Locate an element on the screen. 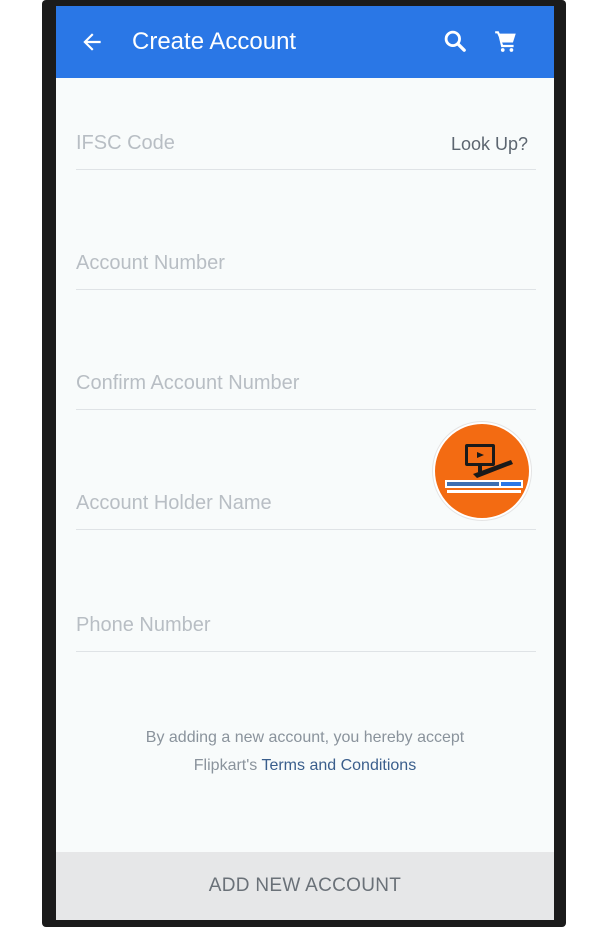 The image size is (600, 927). add-new-account-button: ADD NEW ACCOUNT is located at coordinates (305, 886).